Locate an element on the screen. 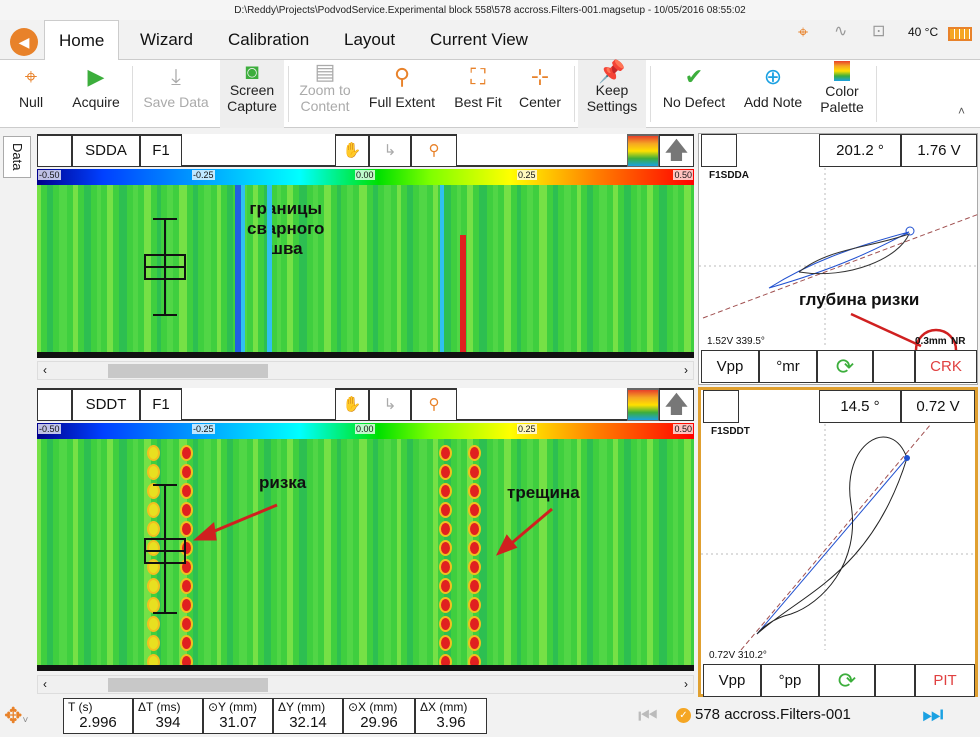  phase-readout: 201.2 ° is located at coordinates (860, 150).